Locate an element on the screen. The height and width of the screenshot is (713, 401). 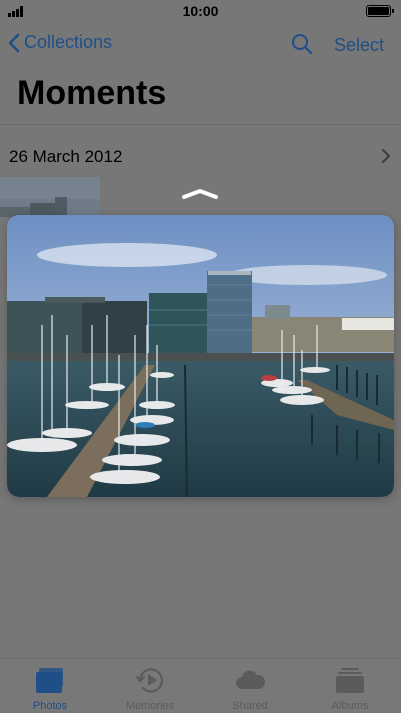
back-button: Collections is located at coordinates (60, 42).